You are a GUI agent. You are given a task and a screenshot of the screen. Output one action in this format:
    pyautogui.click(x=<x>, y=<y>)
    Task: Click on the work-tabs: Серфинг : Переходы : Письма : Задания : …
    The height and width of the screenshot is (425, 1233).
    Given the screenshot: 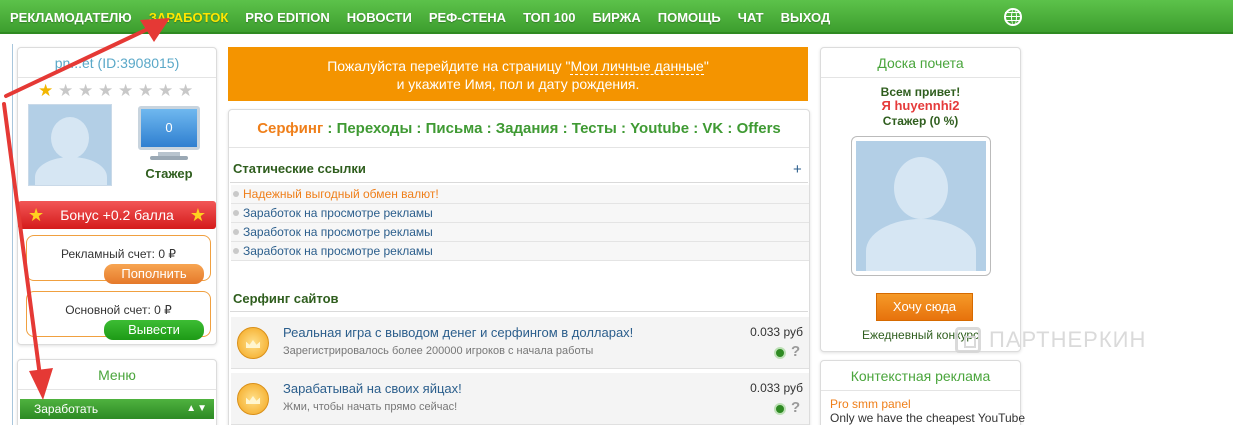 What is the action you would take?
    pyautogui.click(x=519, y=129)
    